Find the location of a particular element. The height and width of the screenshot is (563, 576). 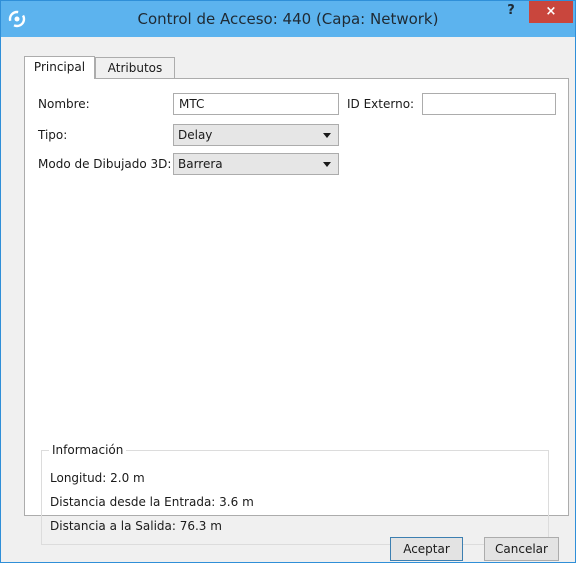

tab-atributos: Atributos is located at coordinates (135, 67).